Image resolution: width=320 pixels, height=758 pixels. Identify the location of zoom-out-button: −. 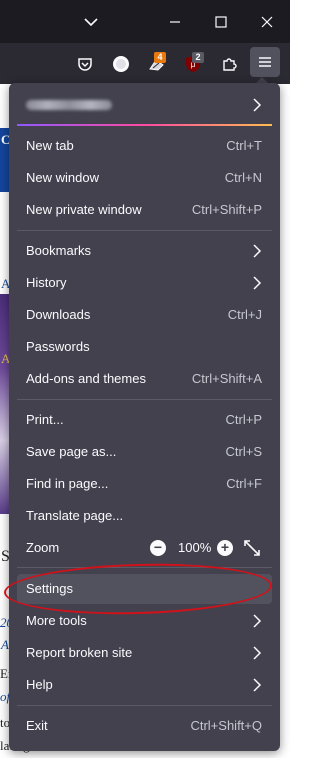
(158, 548).